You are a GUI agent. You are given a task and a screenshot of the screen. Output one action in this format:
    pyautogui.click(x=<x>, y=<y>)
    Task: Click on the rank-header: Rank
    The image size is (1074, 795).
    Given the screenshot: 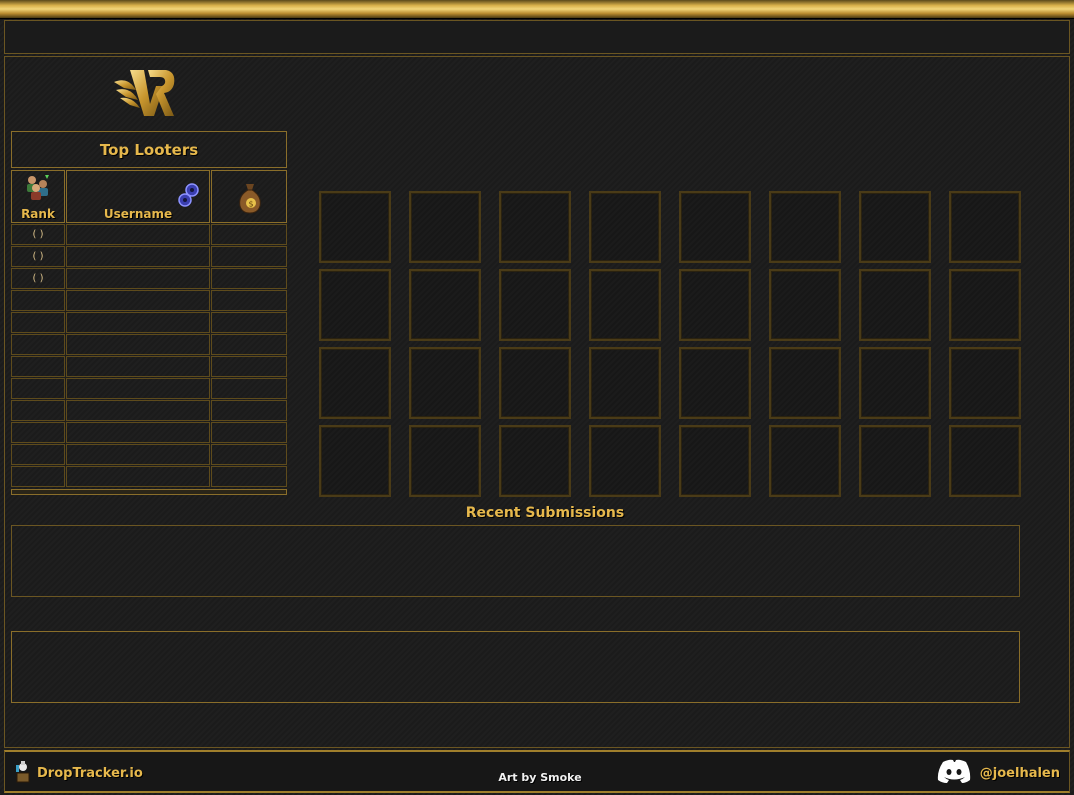 What is the action you would take?
    pyautogui.click(x=38, y=196)
    